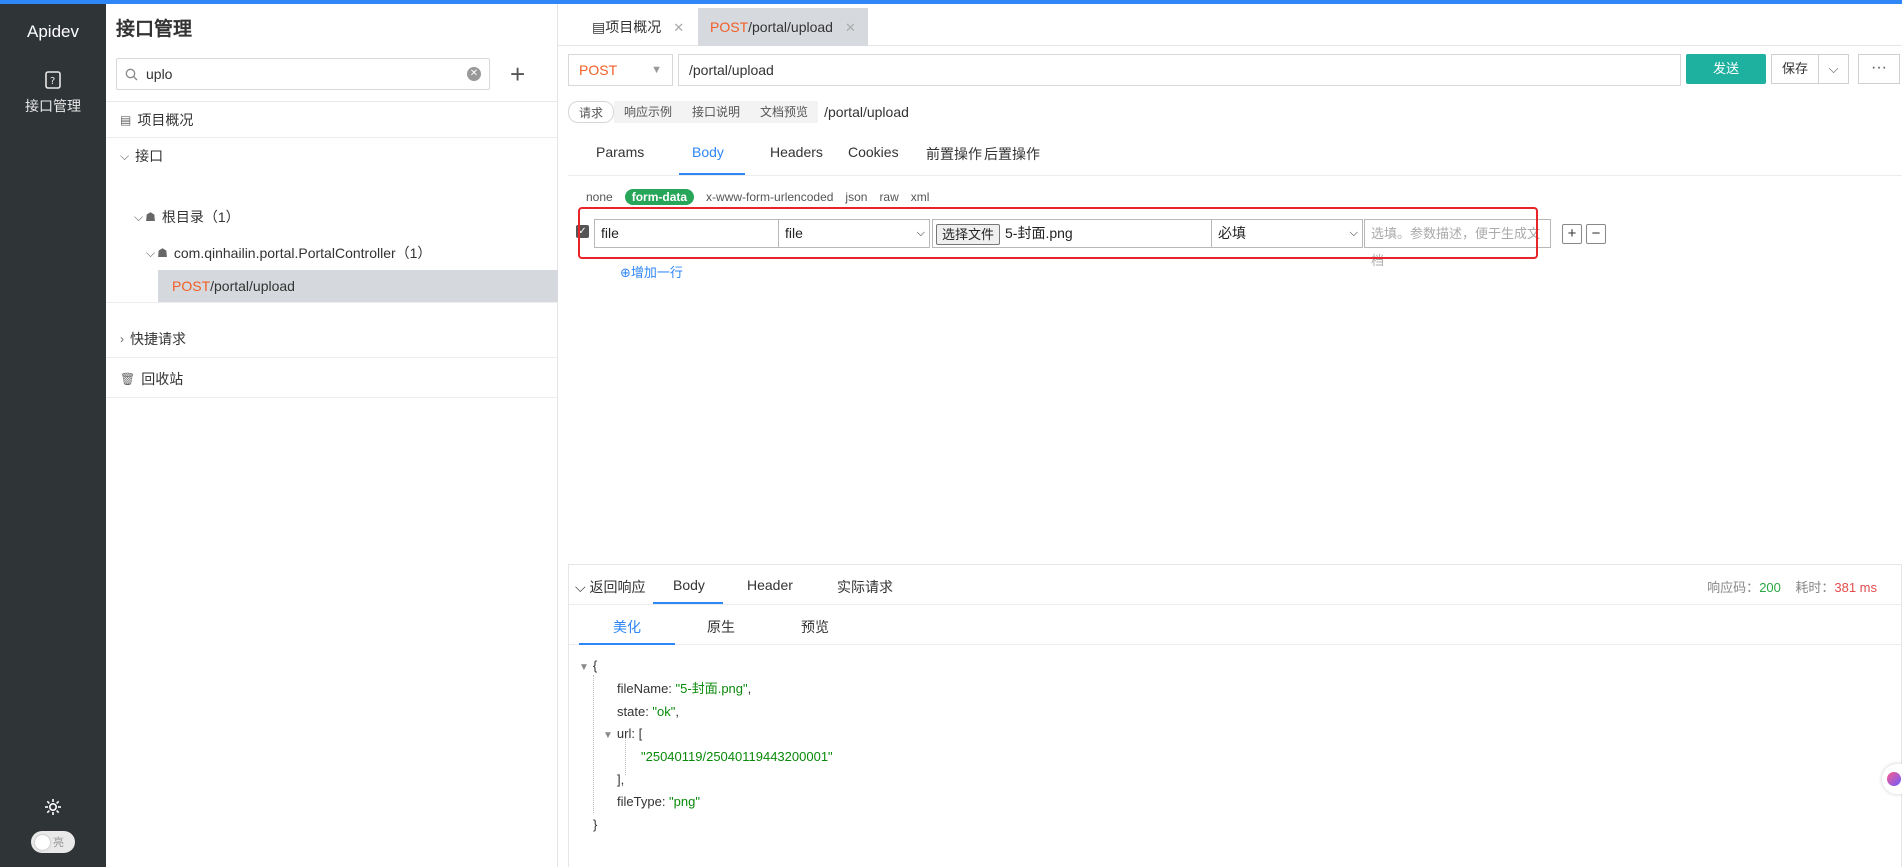  I want to click on tab-body: Body, so click(708, 152).